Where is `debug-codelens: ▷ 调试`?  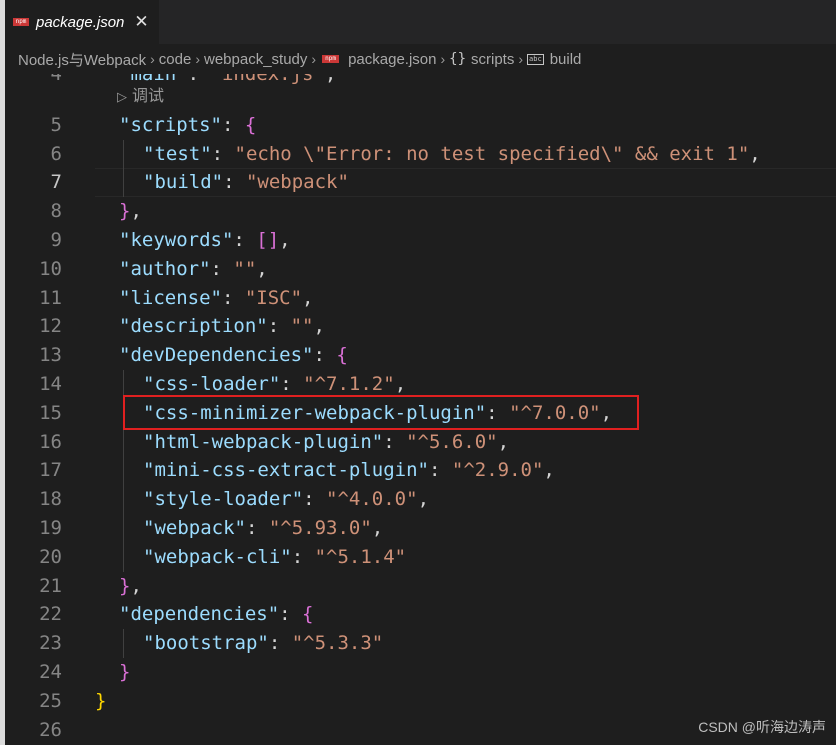
debug-codelens: ▷ 调试 is located at coordinates (140, 97).